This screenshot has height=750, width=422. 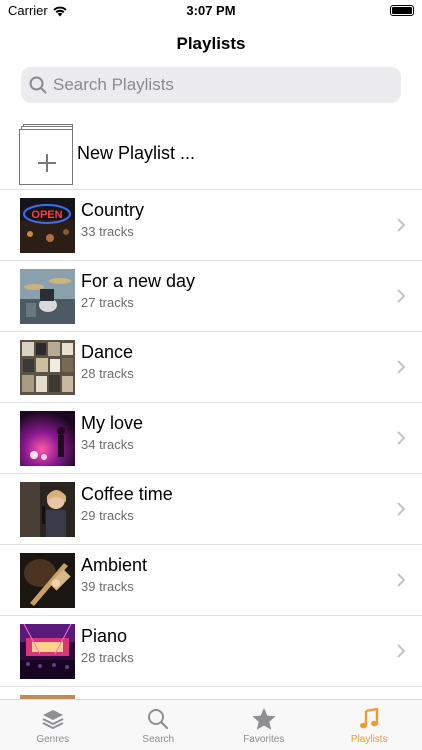 What do you see at coordinates (211, 509) in the screenshot?
I see `playlist-row: Coffee time 29 tracks` at bounding box center [211, 509].